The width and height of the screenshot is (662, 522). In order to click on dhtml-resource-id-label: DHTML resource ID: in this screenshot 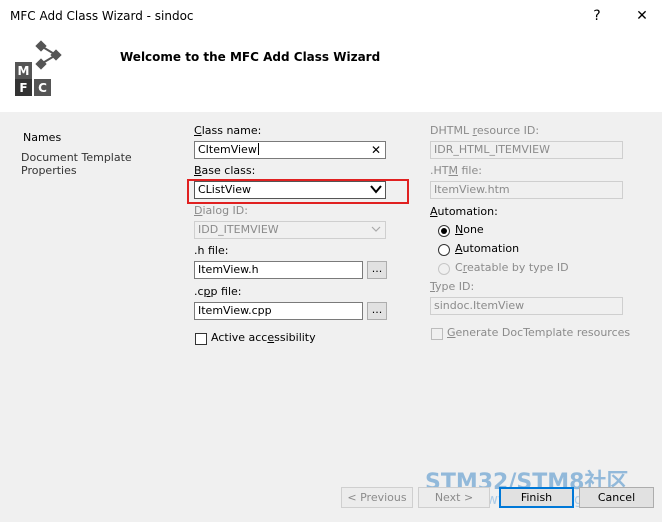, I will do `click(485, 130)`.